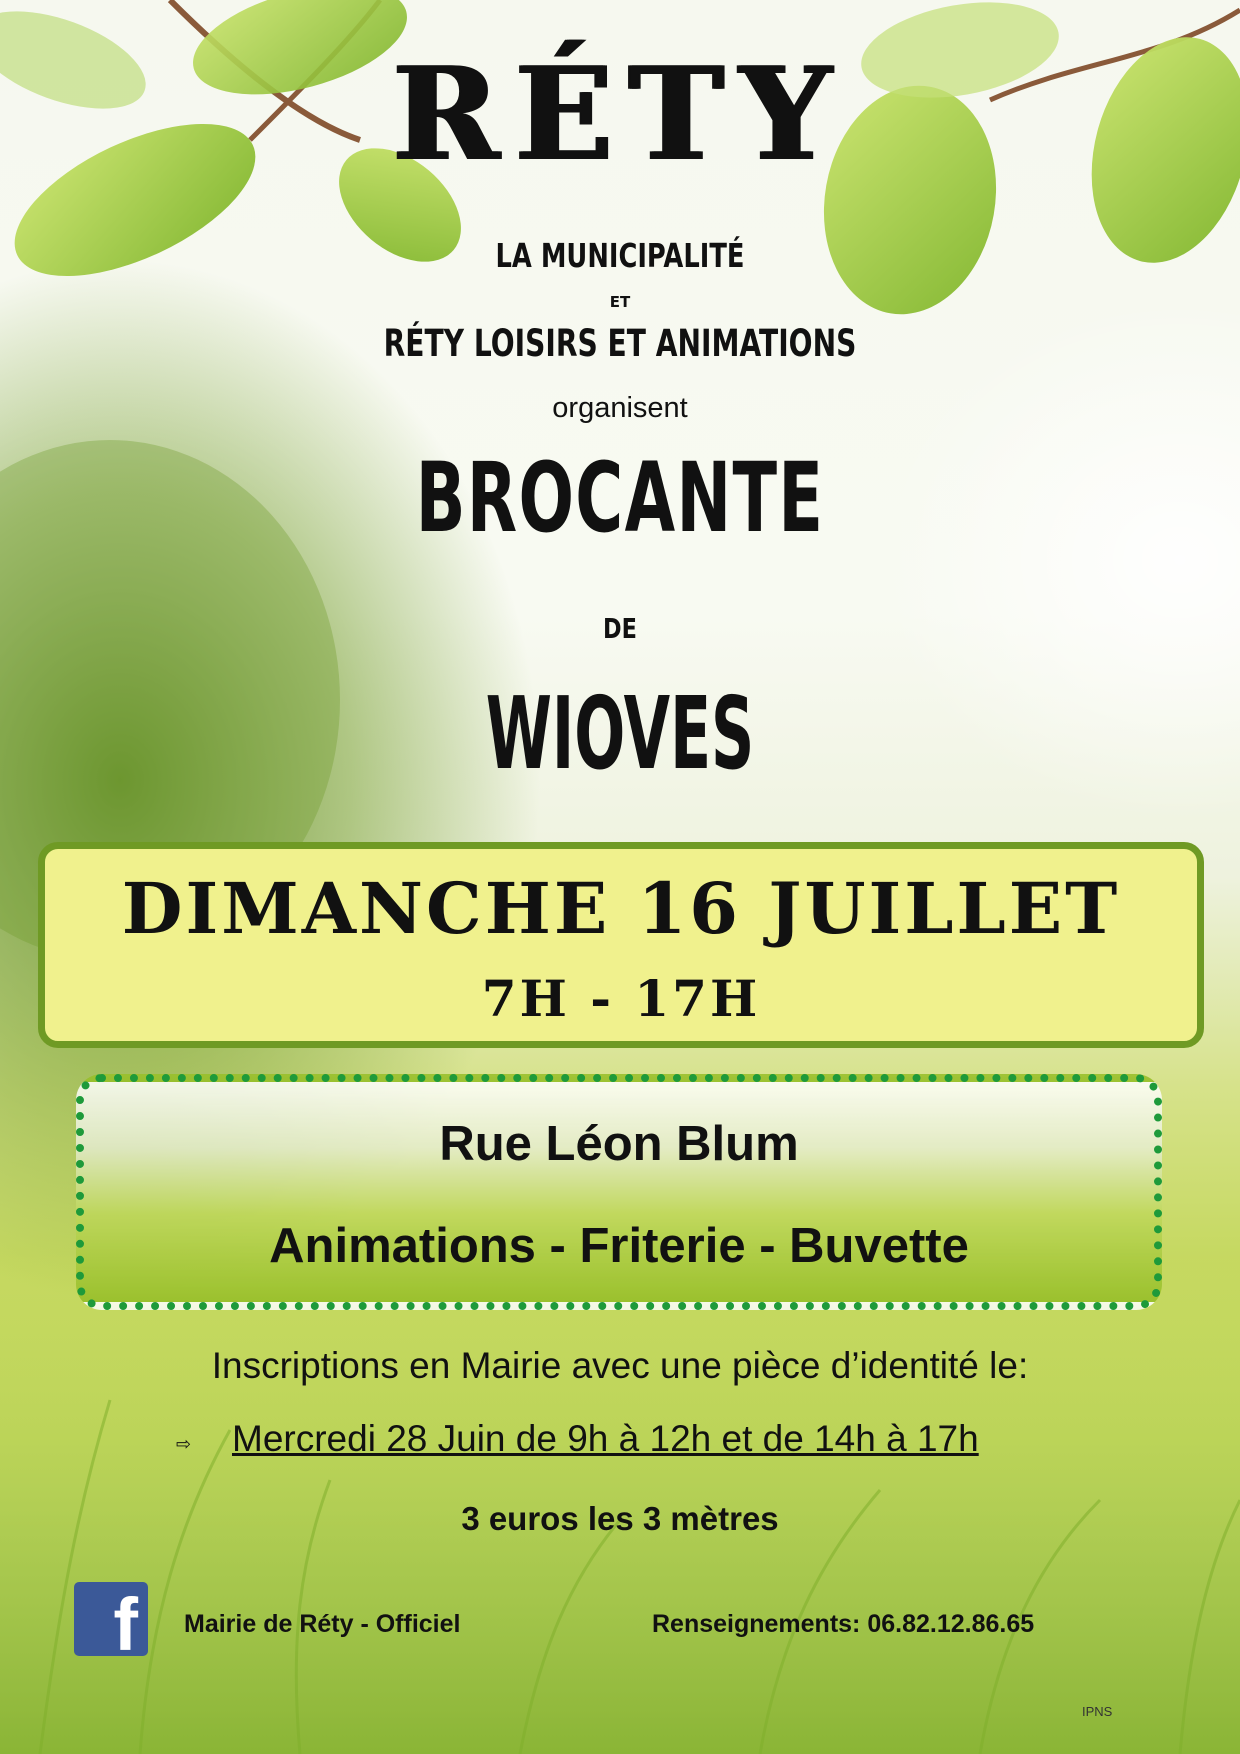  Describe the element at coordinates (620, 343) in the screenshot. I see `organizer-association: RÉTY LOISIRS ET ANIMATIONS` at that location.